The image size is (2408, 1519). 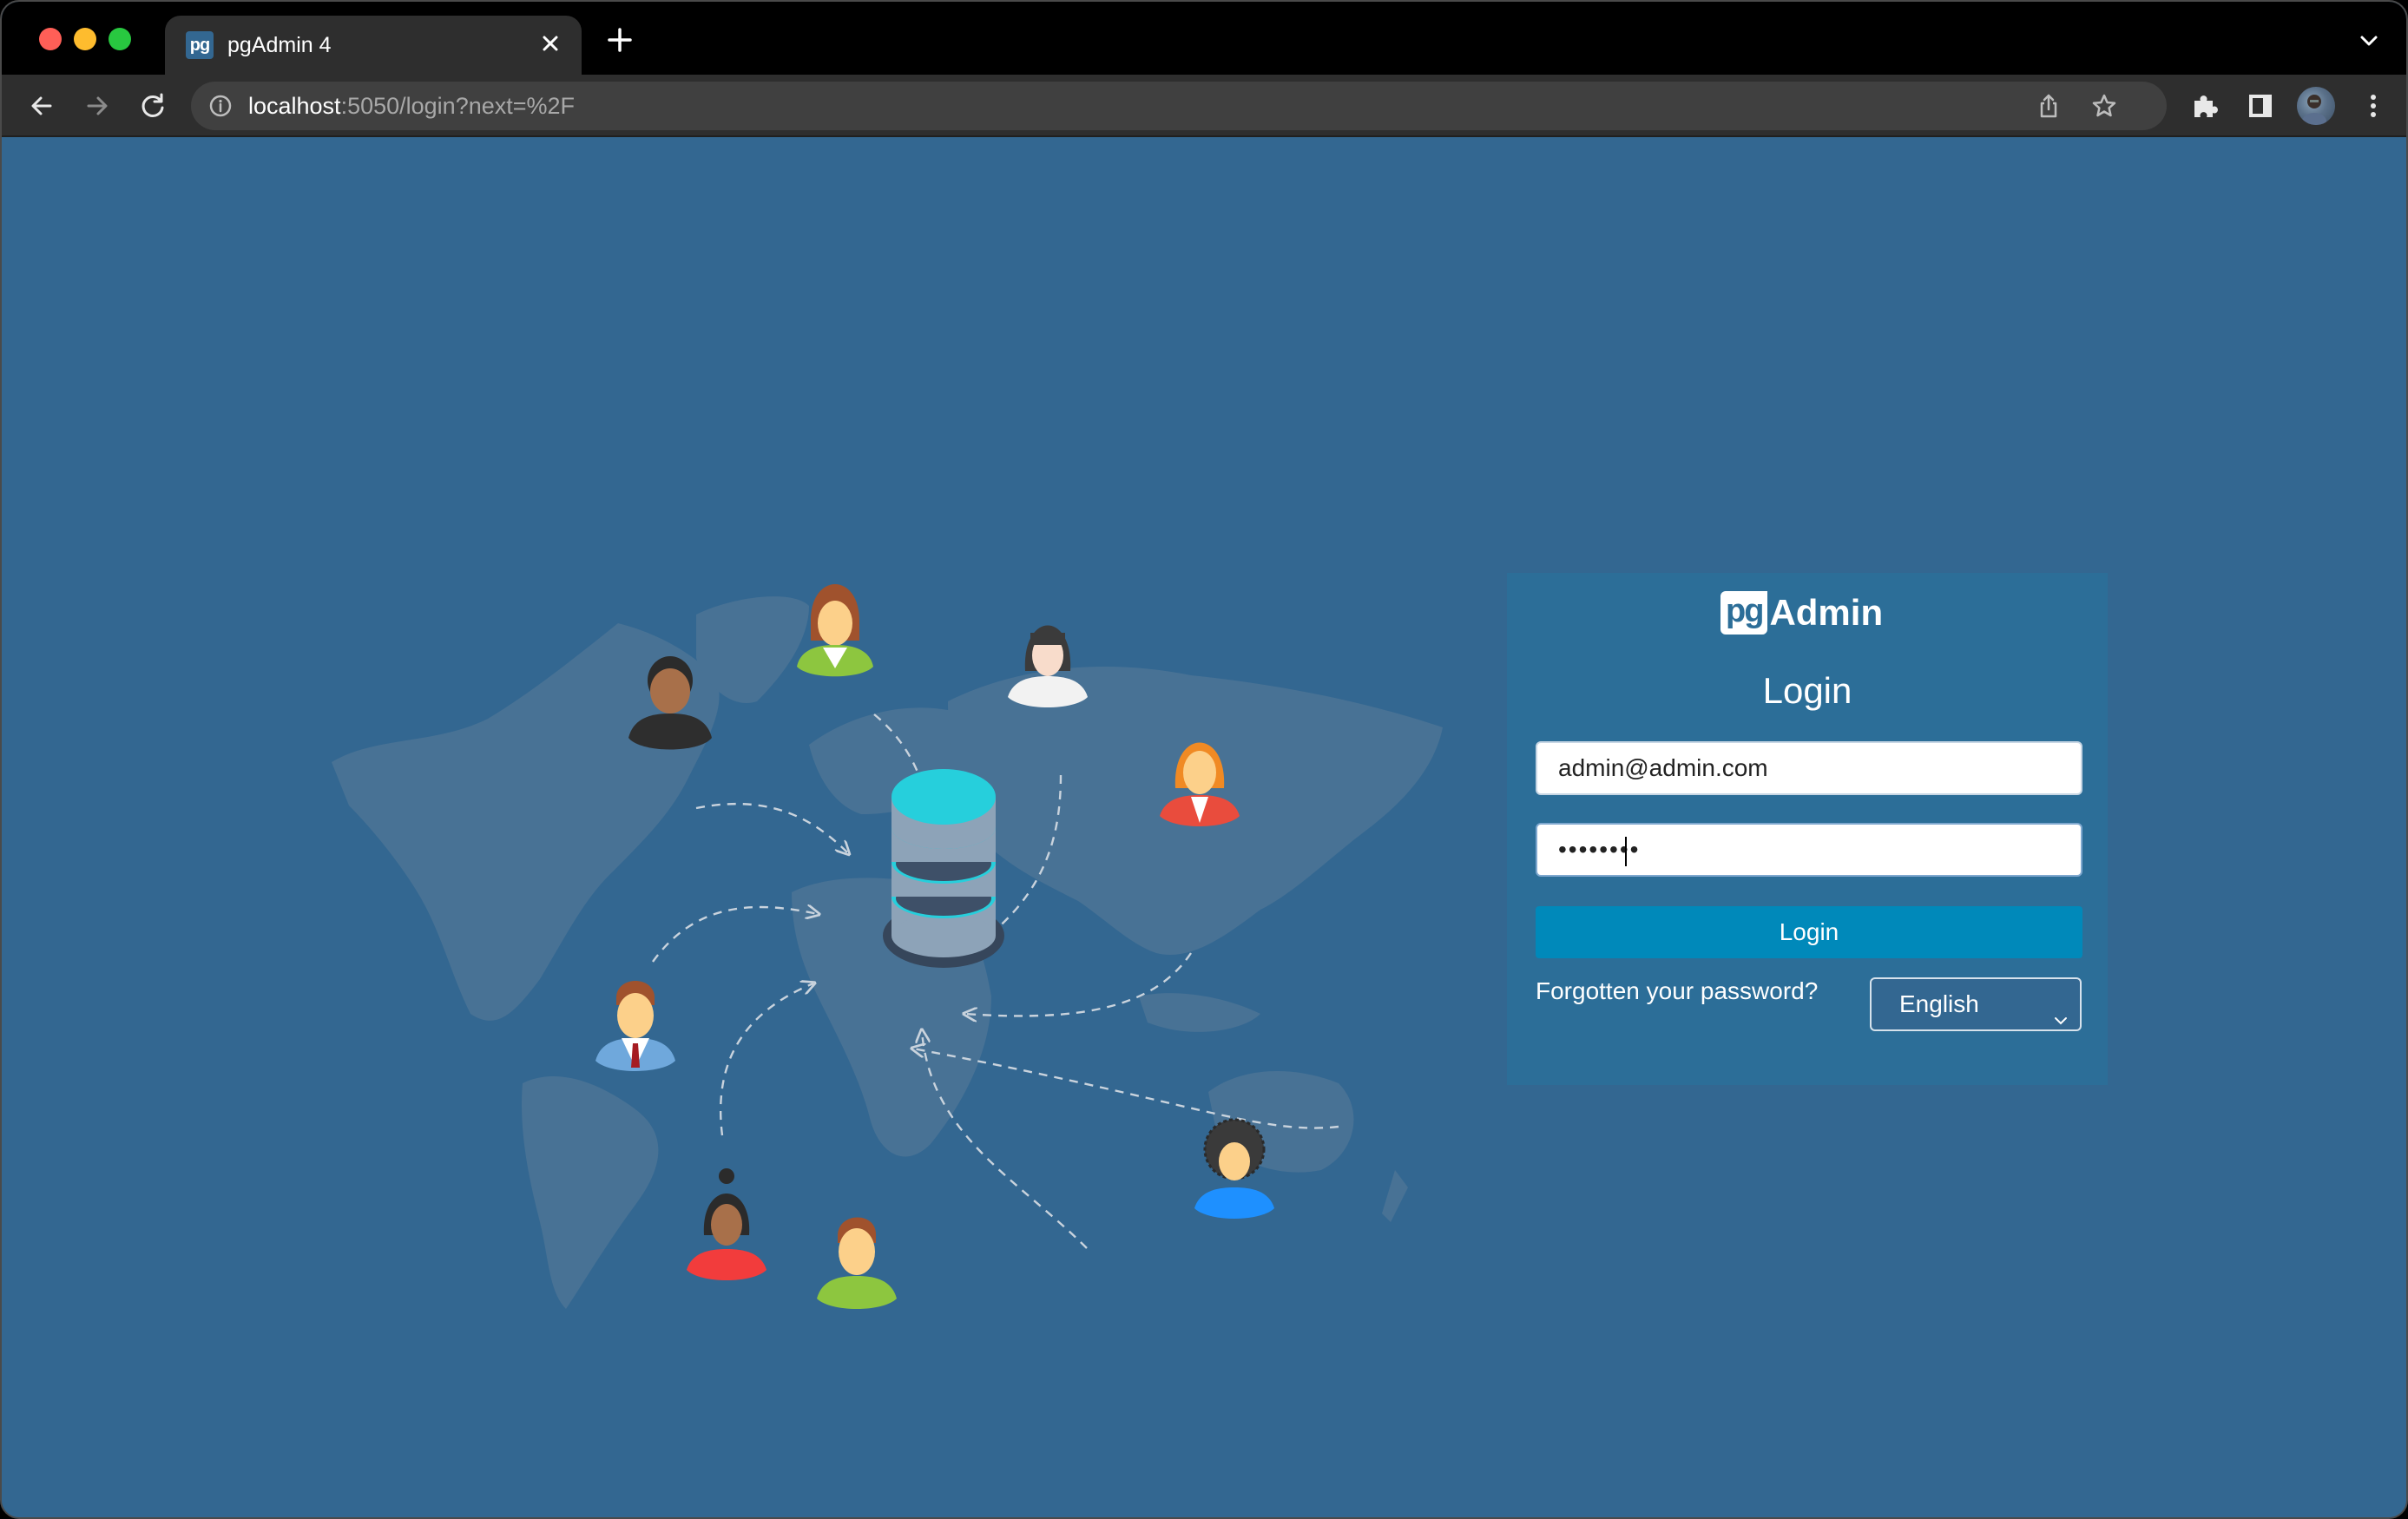 I want to click on side-panel-icon, so click(x=2260, y=106).